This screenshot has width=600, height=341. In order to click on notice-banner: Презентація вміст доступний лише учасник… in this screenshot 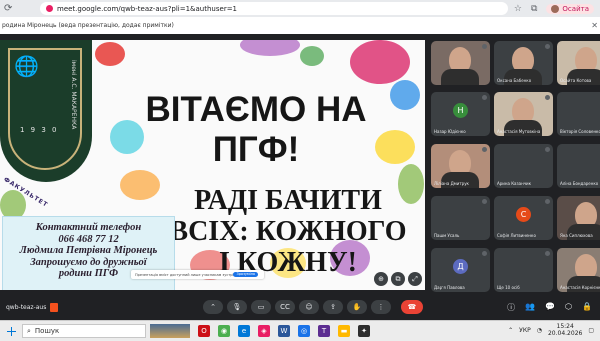, I will do `click(197, 274)`.